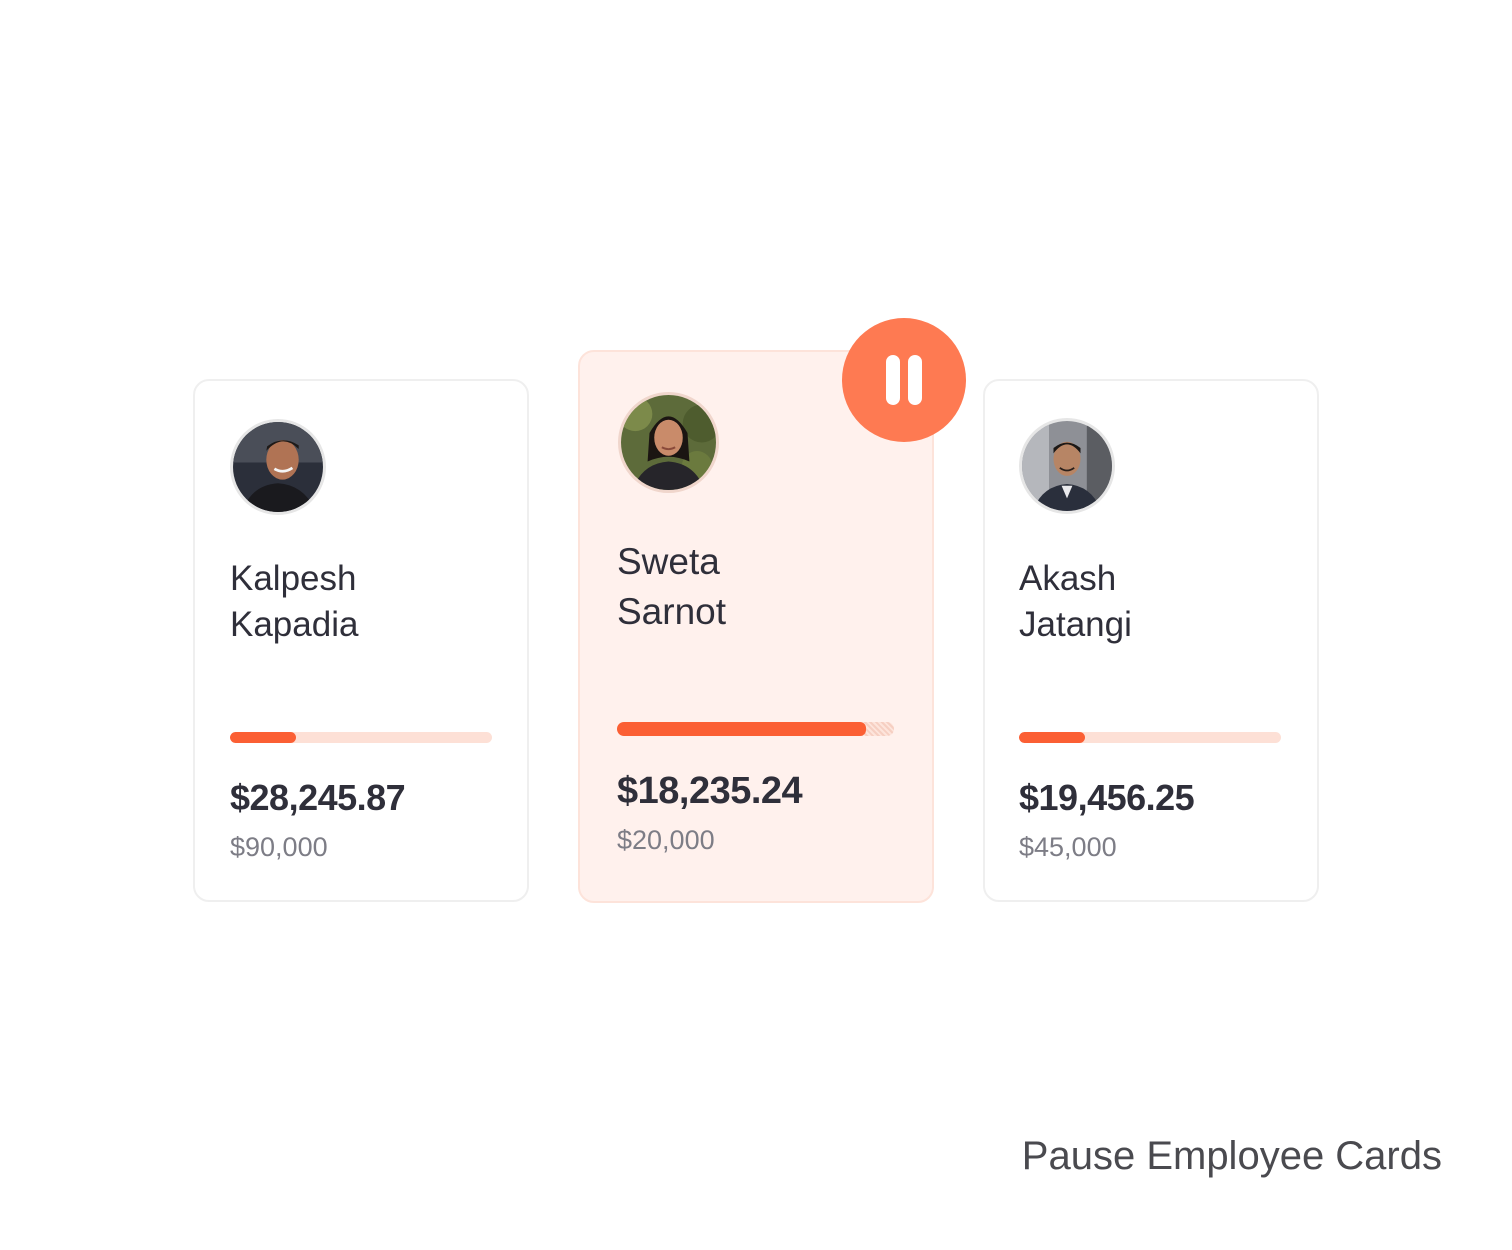 The image size is (1512, 1250). Describe the element at coordinates (294, 624) in the screenshot. I see `last-name: Kapadia` at that location.